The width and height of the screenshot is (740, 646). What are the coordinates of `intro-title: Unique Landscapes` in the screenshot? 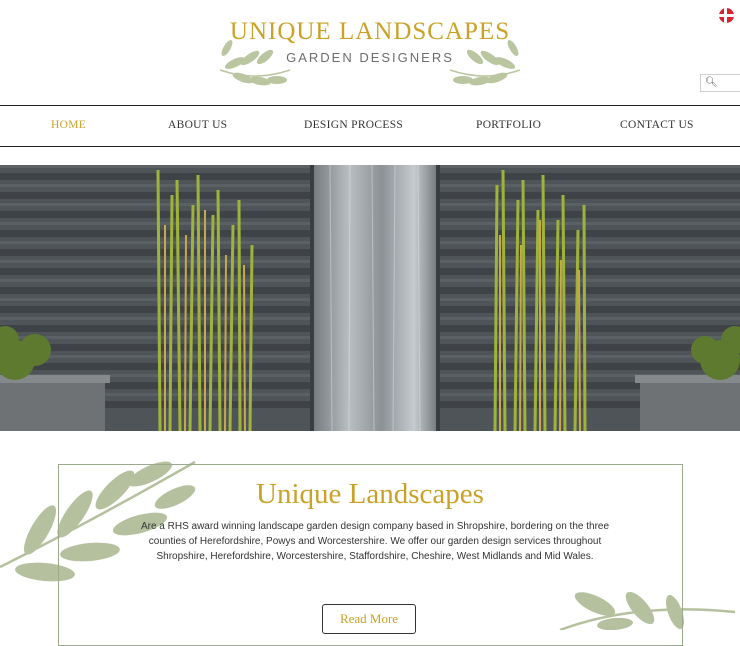 It's located at (370, 494).